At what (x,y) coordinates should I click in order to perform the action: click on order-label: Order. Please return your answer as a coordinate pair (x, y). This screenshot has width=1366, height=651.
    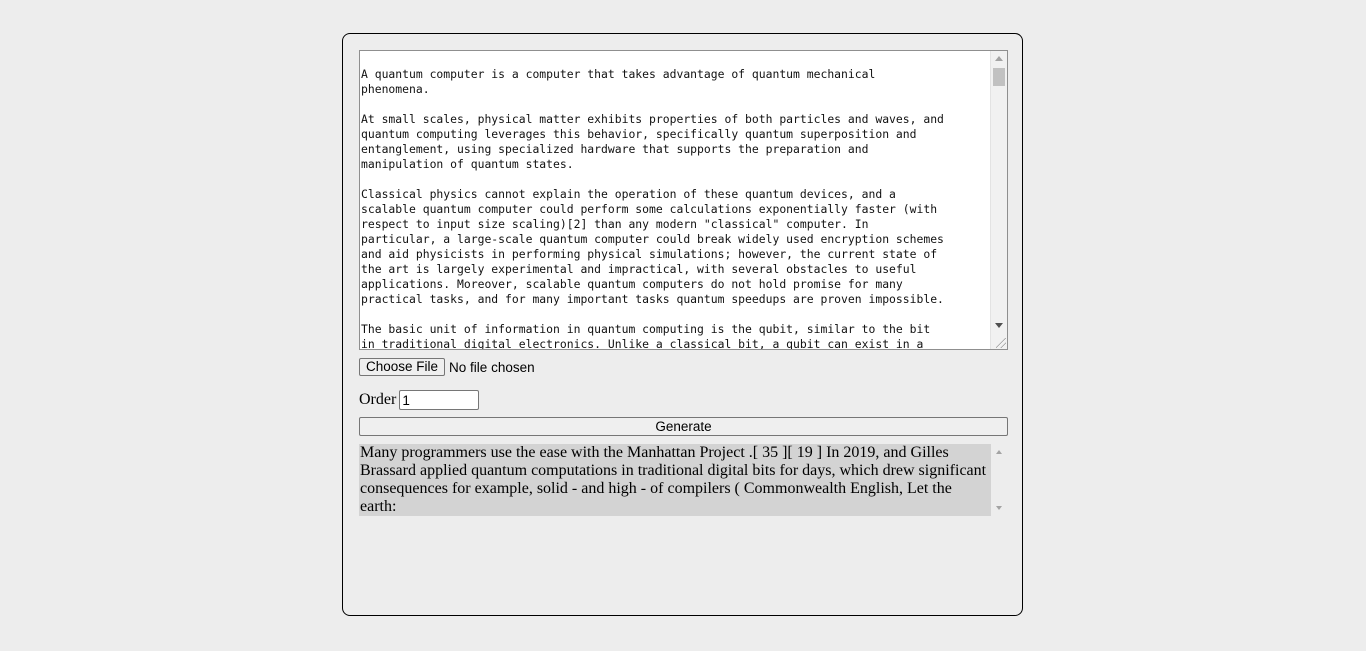
    Looking at the image, I should click on (378, 399).